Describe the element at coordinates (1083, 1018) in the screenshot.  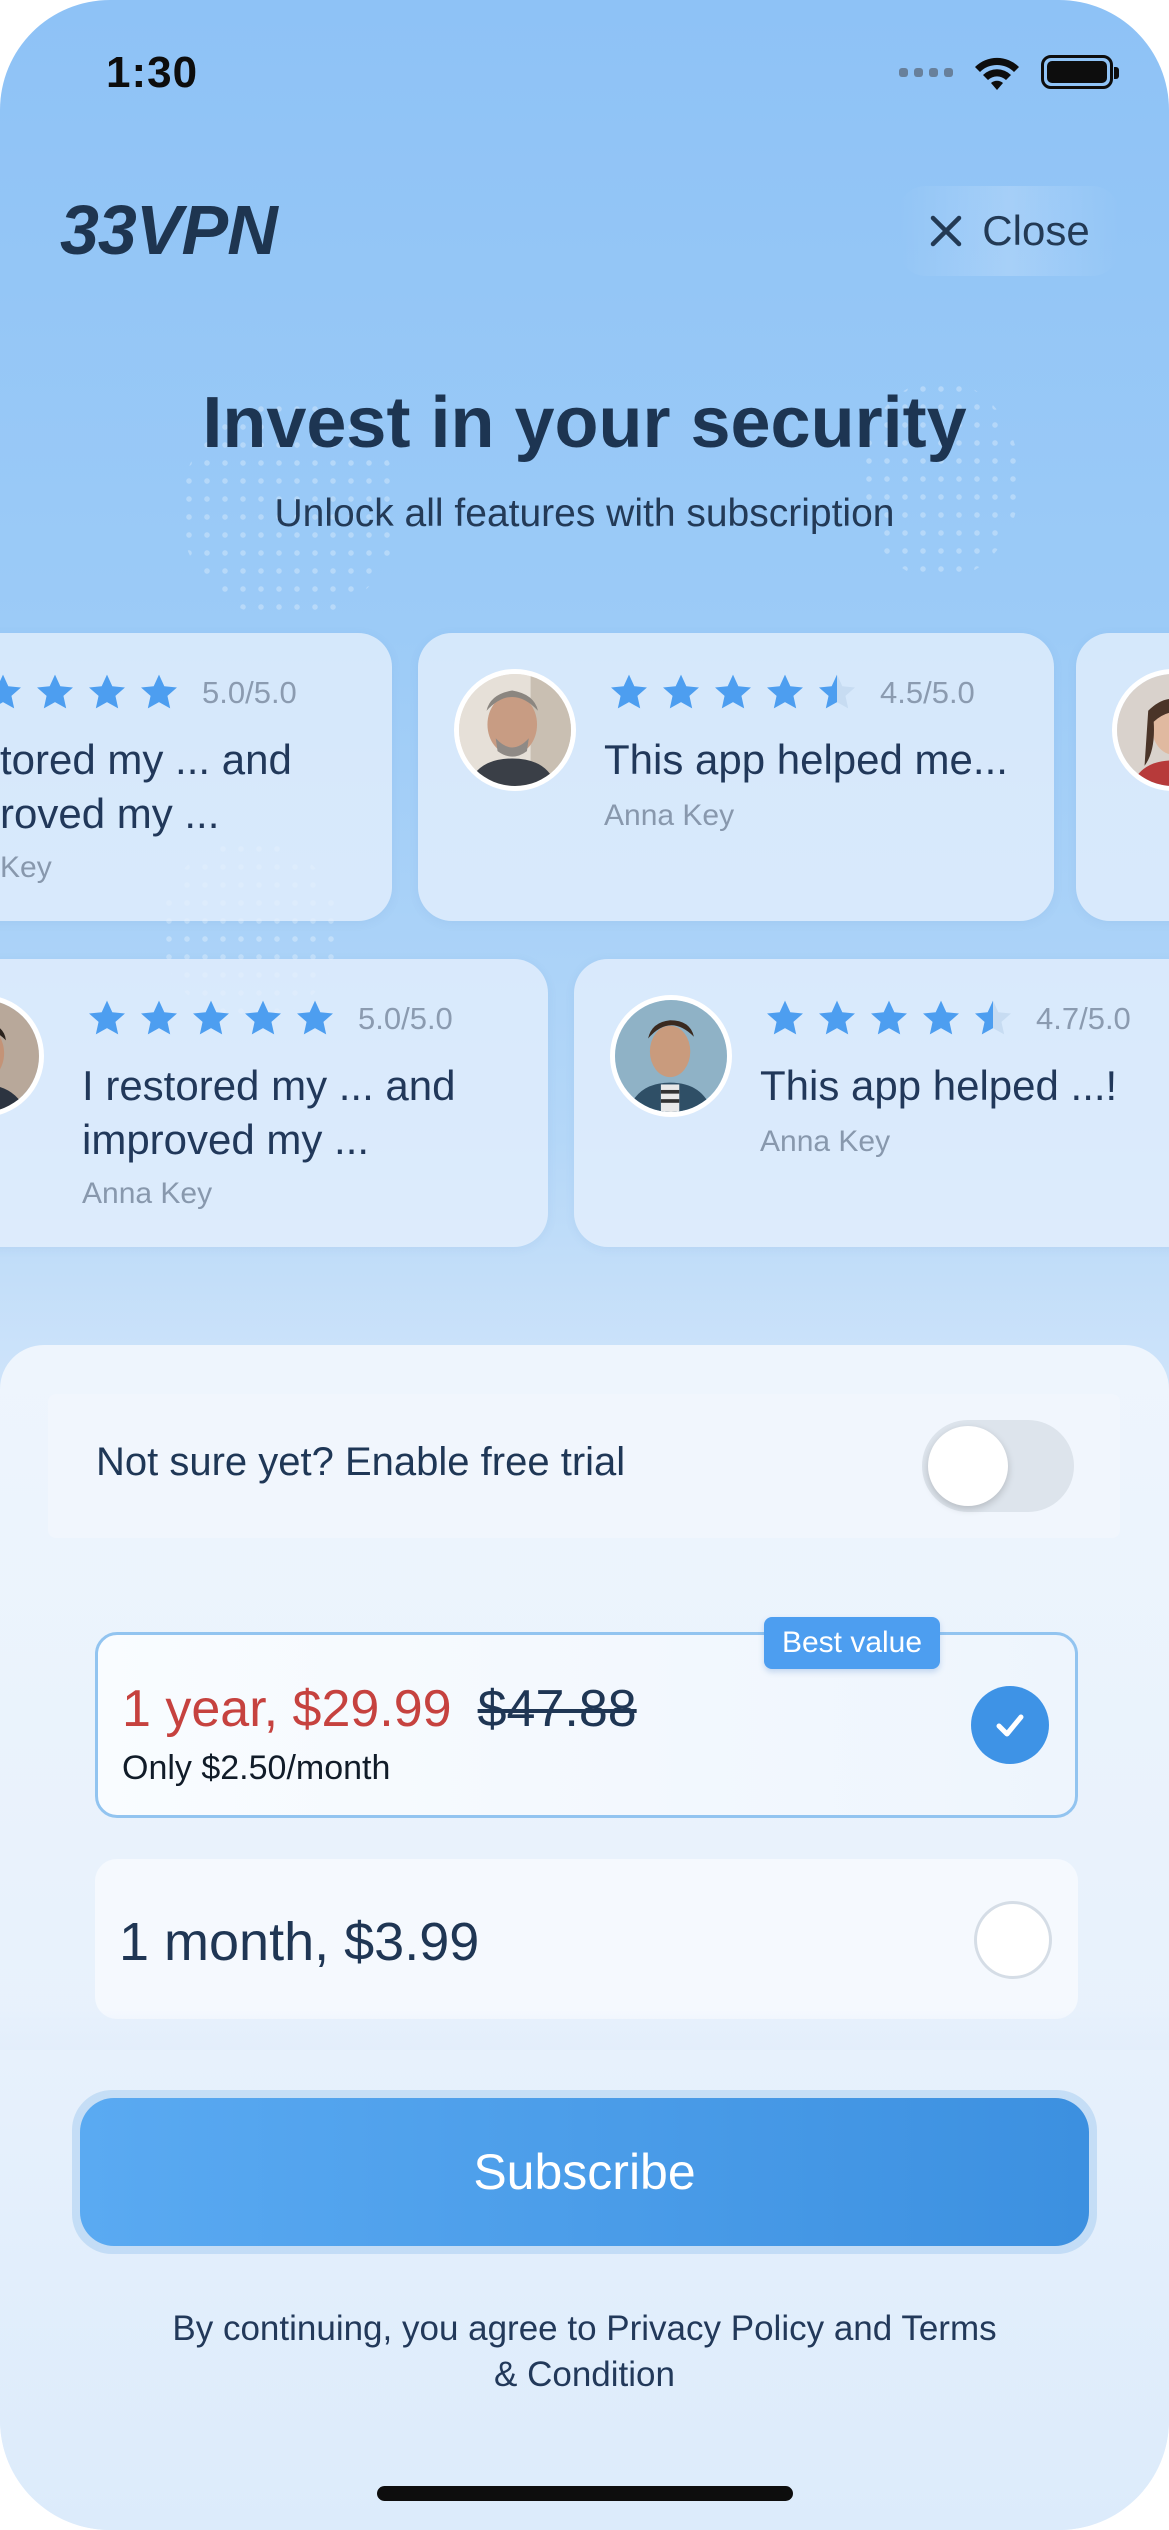
I see `rating-value: 4.7/5.0` at that location.